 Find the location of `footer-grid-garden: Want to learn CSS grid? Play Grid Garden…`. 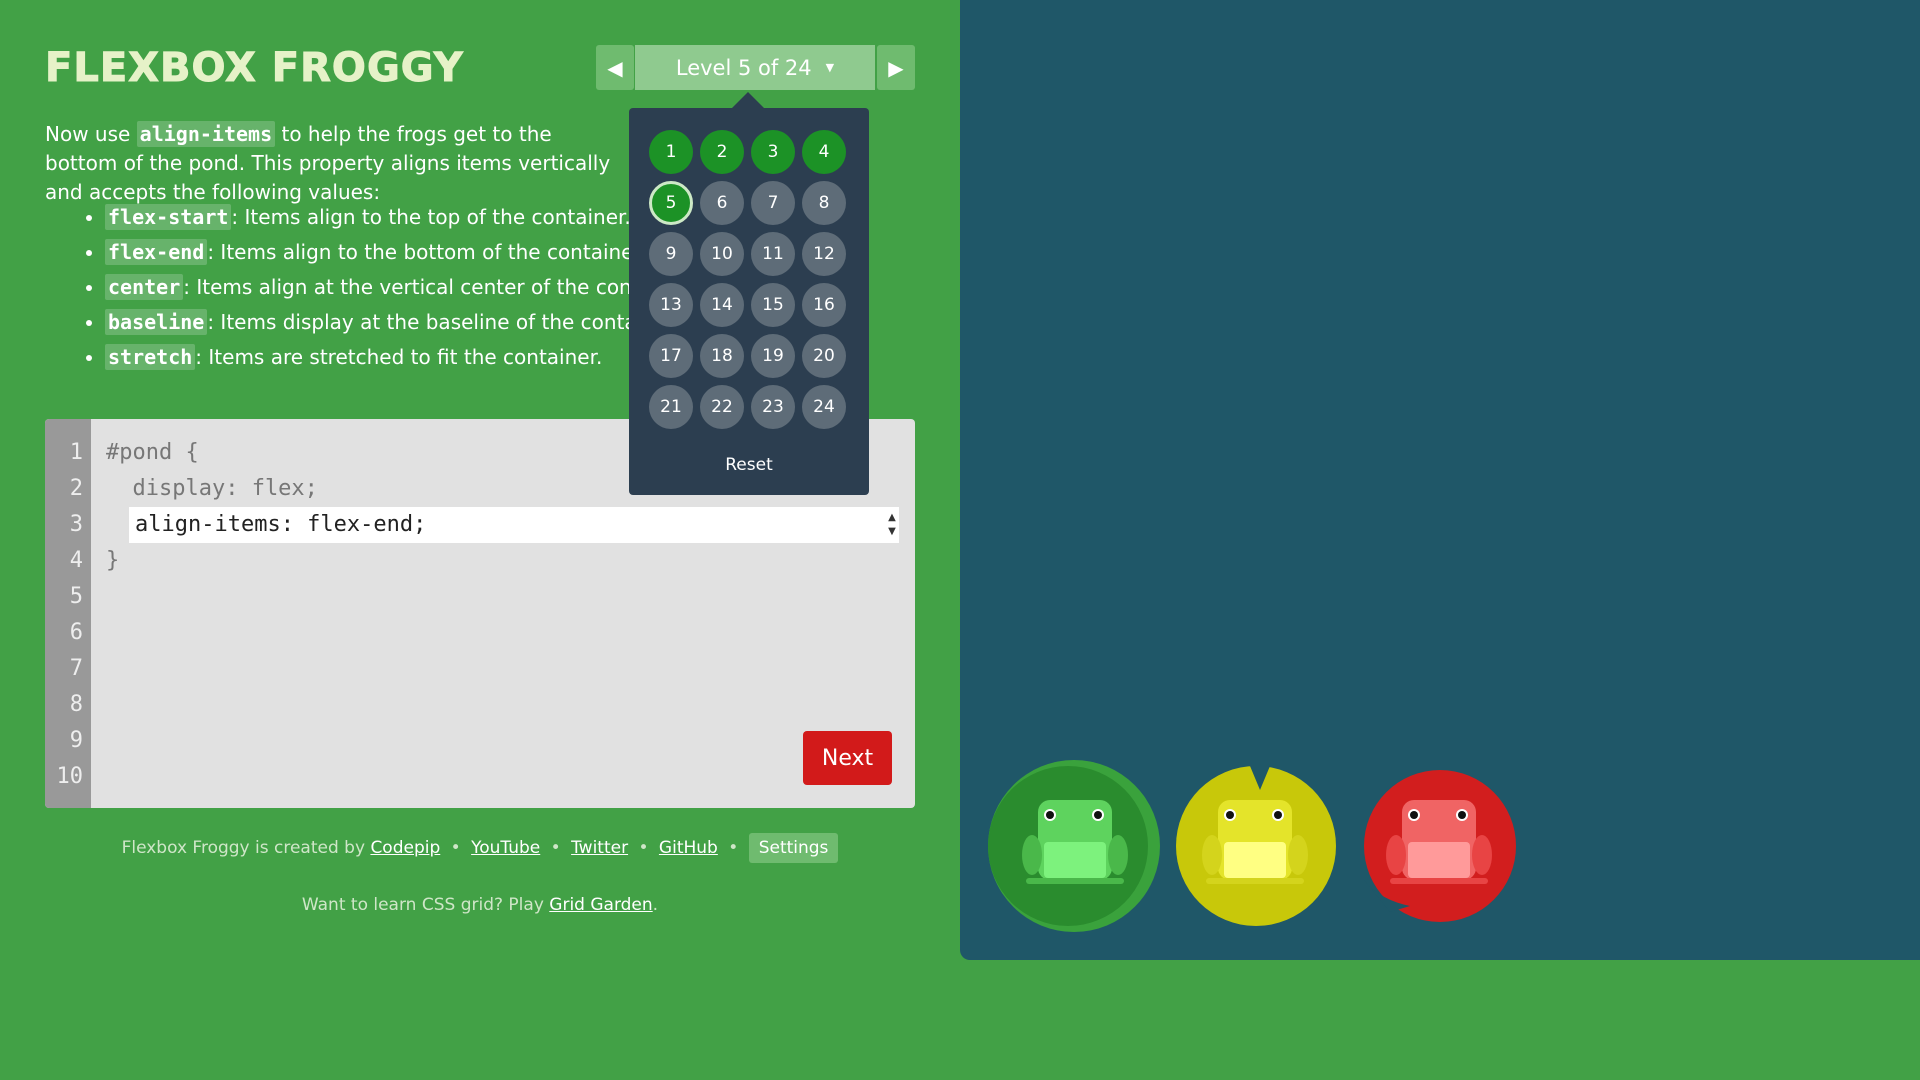

footer-grid-garden: Want to learn CSS grid? Play Grid Garden… is located at coordinates (480, 905).